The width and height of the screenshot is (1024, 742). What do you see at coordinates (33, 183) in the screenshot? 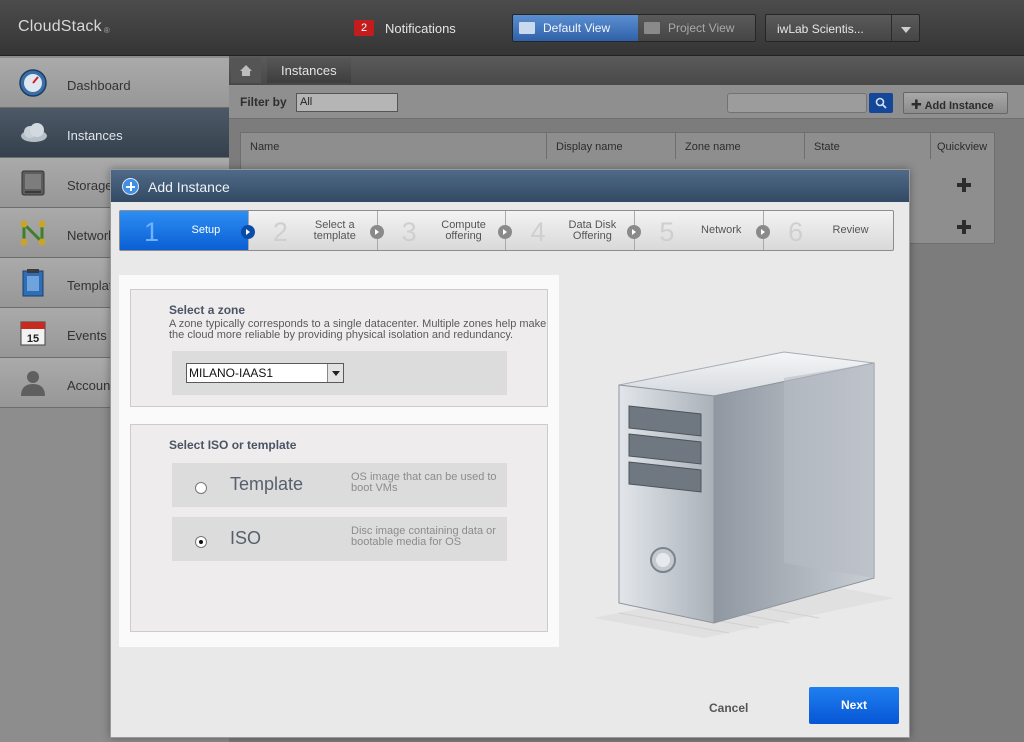
I see `storage-disk-icon` at bounding box center [33, 183].